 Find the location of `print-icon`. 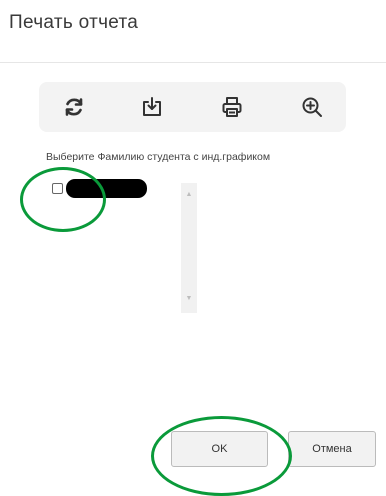

print-icon is located at coordinates (232, 107).